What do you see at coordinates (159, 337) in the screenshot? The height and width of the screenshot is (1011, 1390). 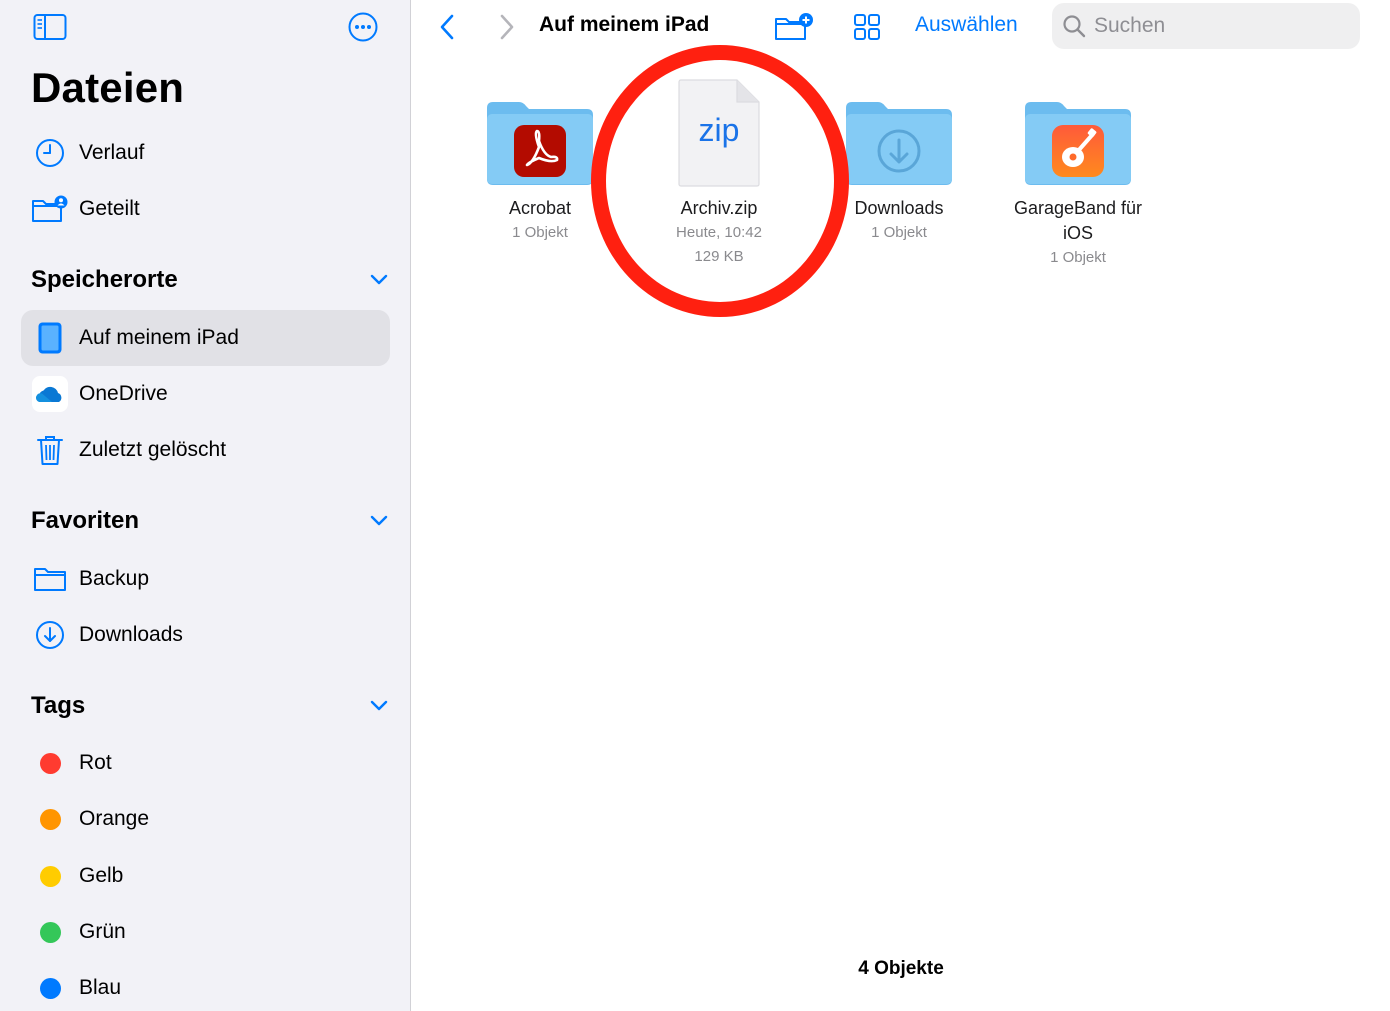 I see `sidebar-item-label: Auf meinem iPad` at bounding box center [159, 337].